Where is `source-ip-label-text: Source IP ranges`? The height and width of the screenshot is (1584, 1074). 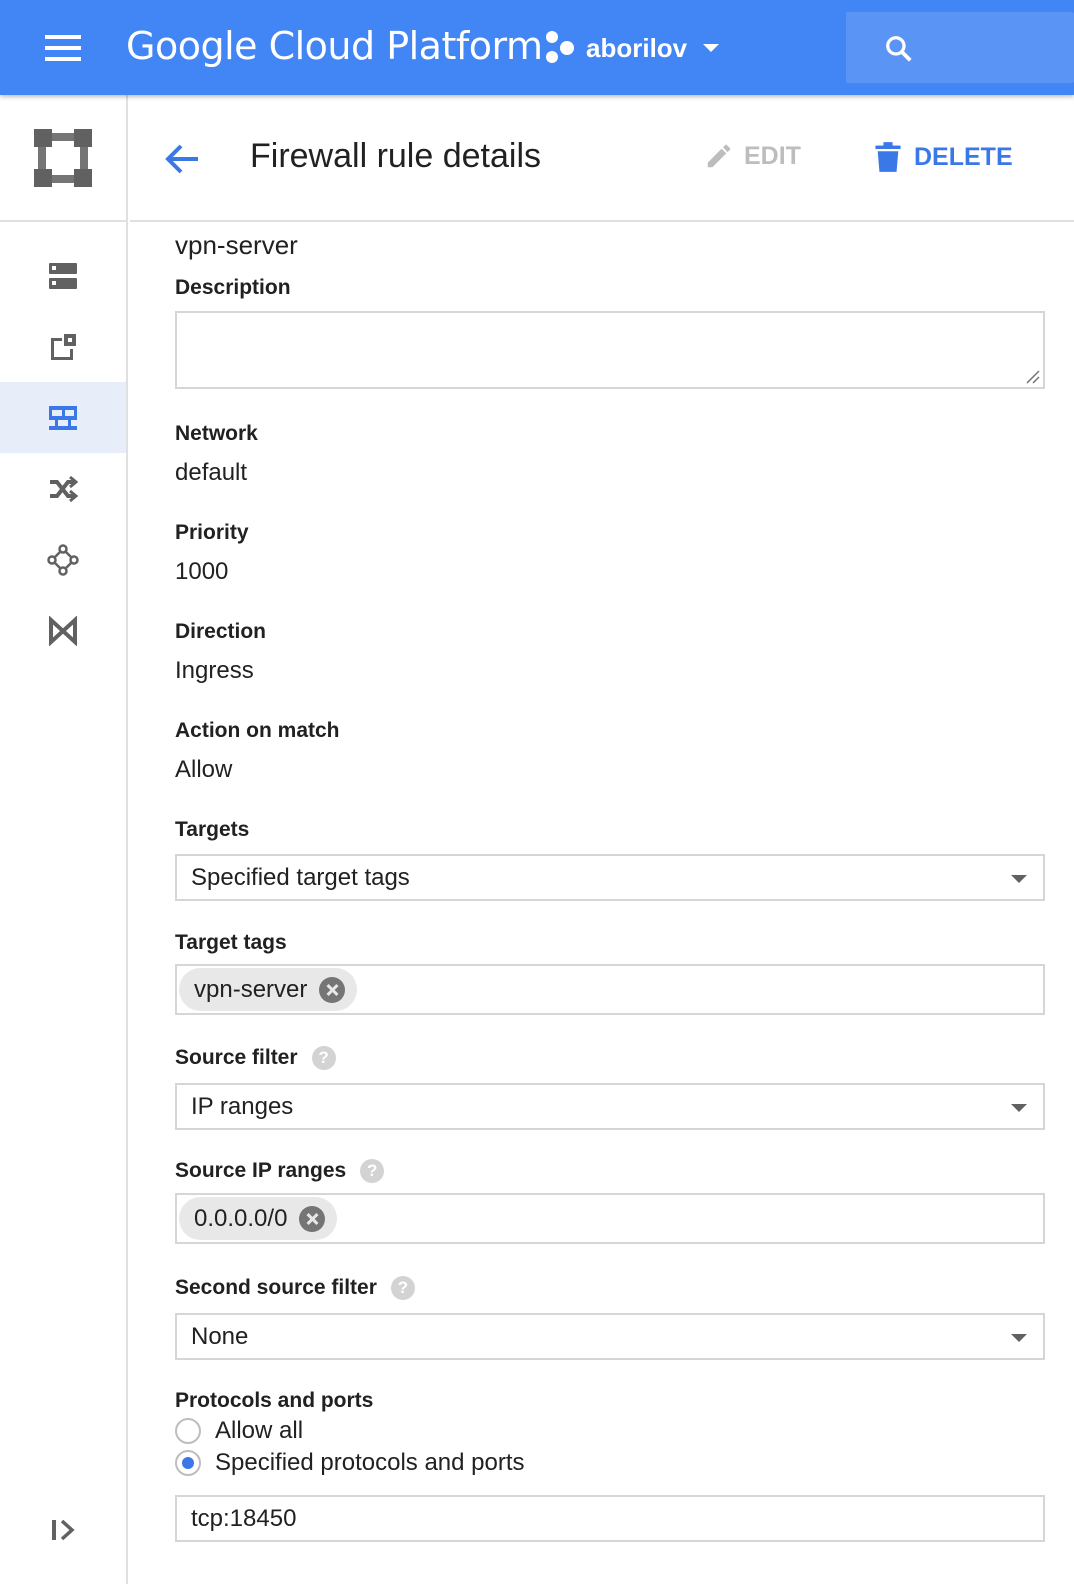
source-ip-label-text: Source IP ranges is located at coordinates (261, 1170).